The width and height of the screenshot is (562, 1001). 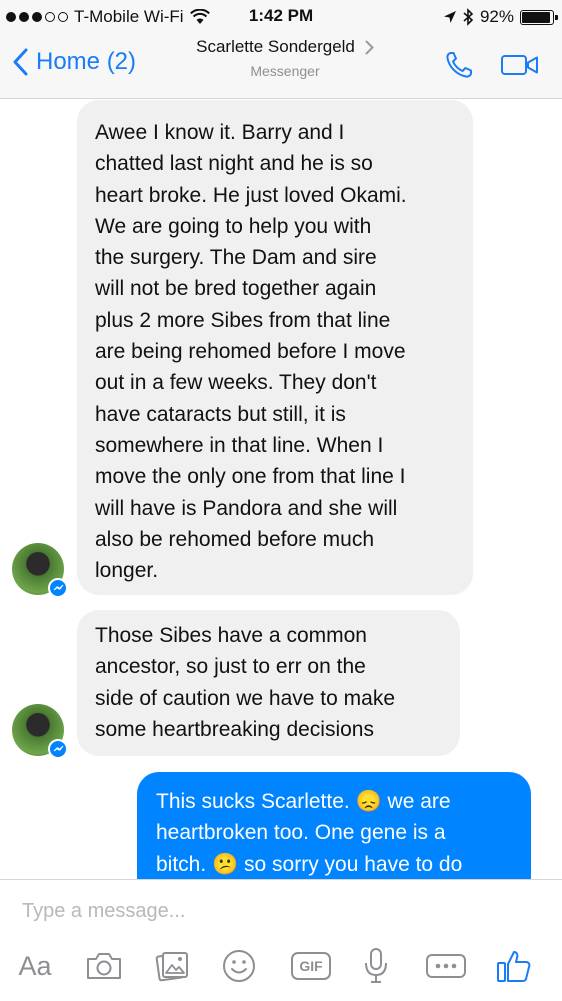 I want to click on message-text-line: have cataracts but still, it is, so click(x=220, y=414).